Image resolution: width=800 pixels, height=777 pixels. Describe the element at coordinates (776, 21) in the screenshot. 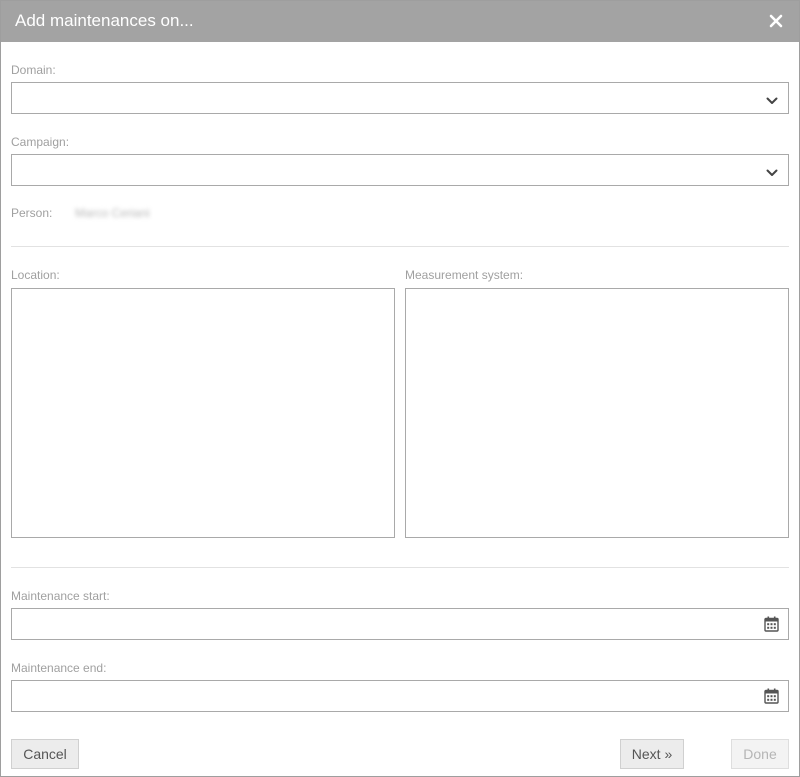

I see `close-icon` at that location.